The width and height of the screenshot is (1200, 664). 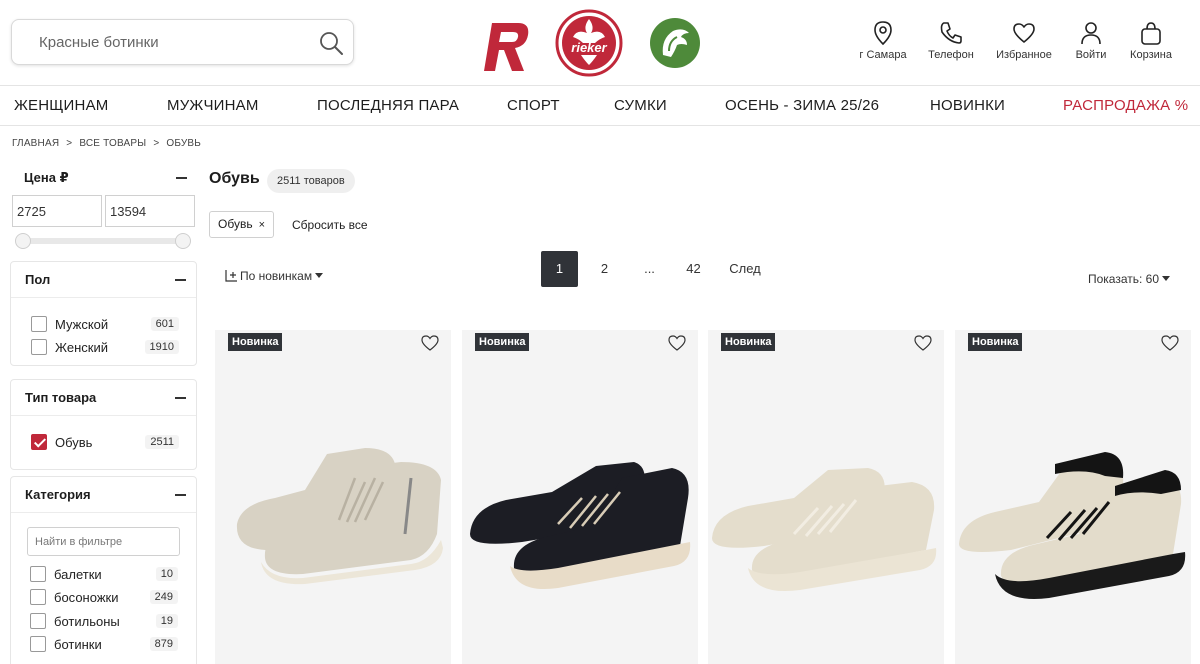 What do you see at coordinates (311, 181) in the screenshot?
I see `product-count-badge: 2511 товаров` at bounding box center [311, 181].